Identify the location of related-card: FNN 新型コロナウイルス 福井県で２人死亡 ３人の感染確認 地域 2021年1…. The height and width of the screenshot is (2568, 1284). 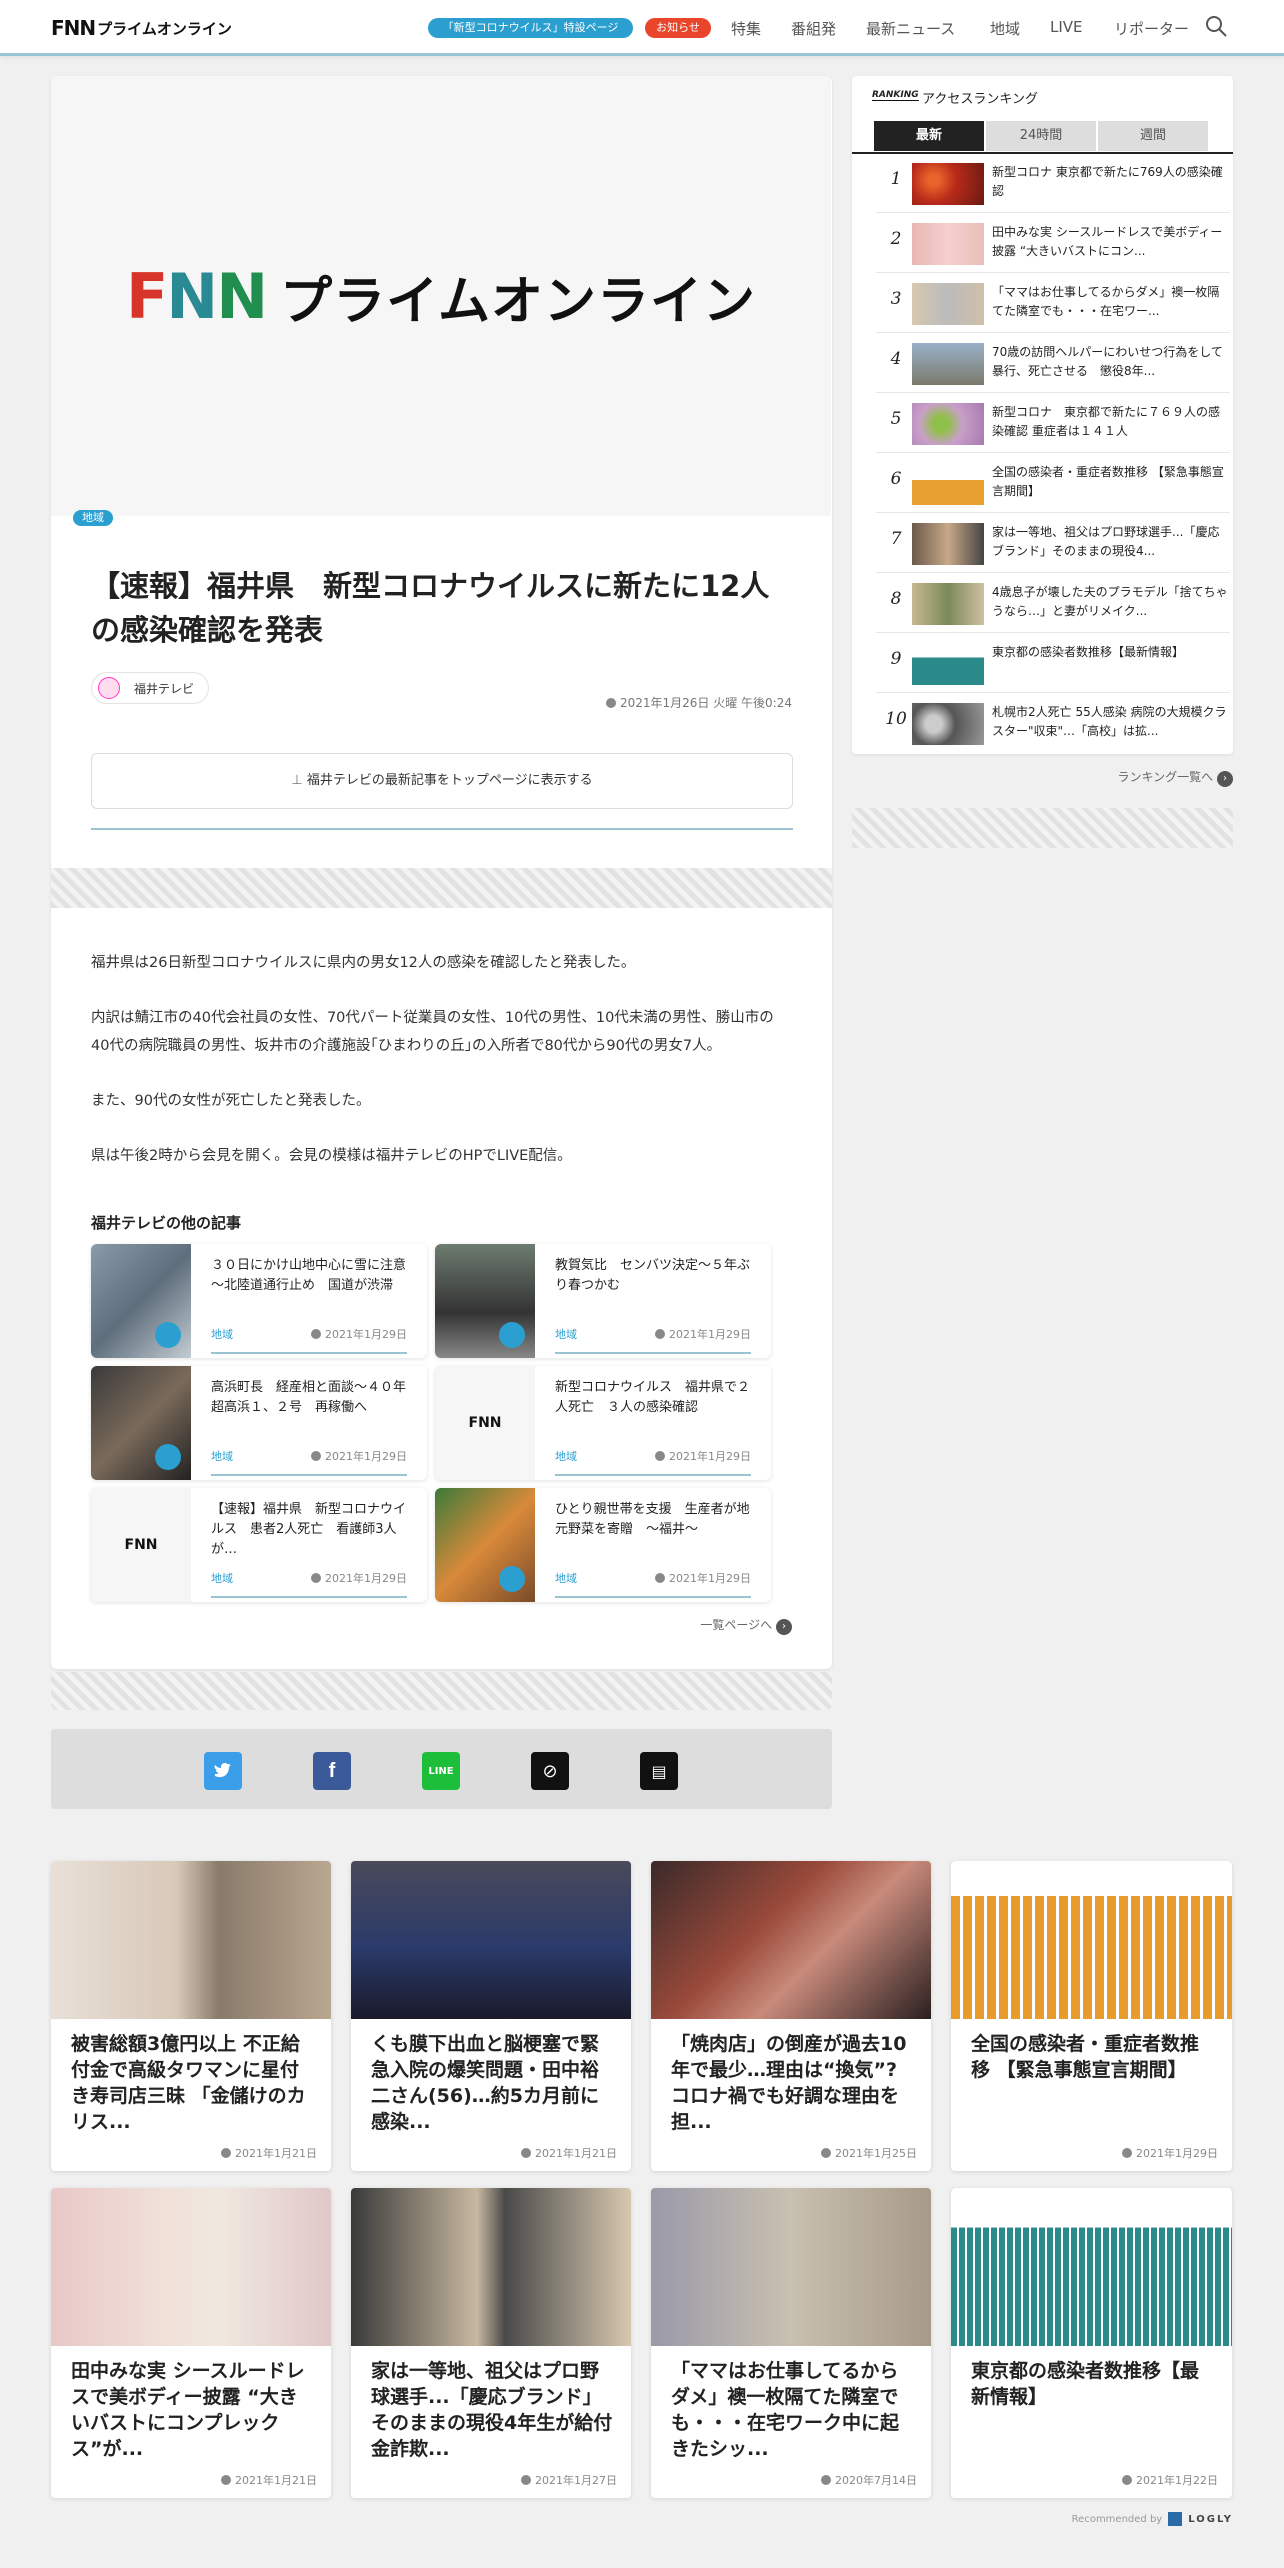
(603, 1423).